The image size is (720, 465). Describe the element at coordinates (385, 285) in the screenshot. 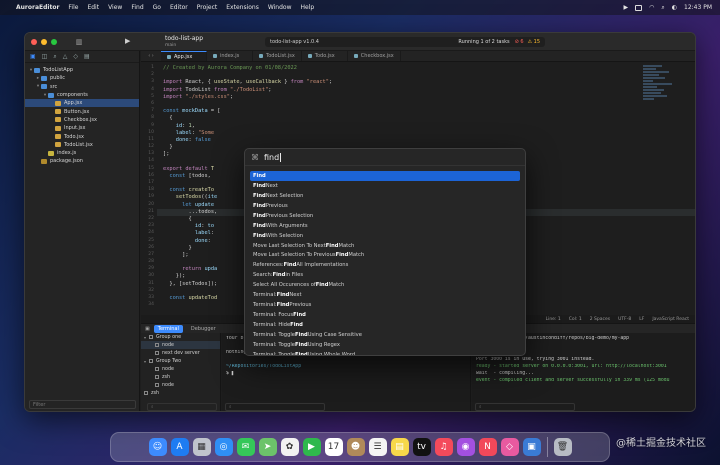

I see `command-result-item: Select All Occurences of Find Match` at that location.